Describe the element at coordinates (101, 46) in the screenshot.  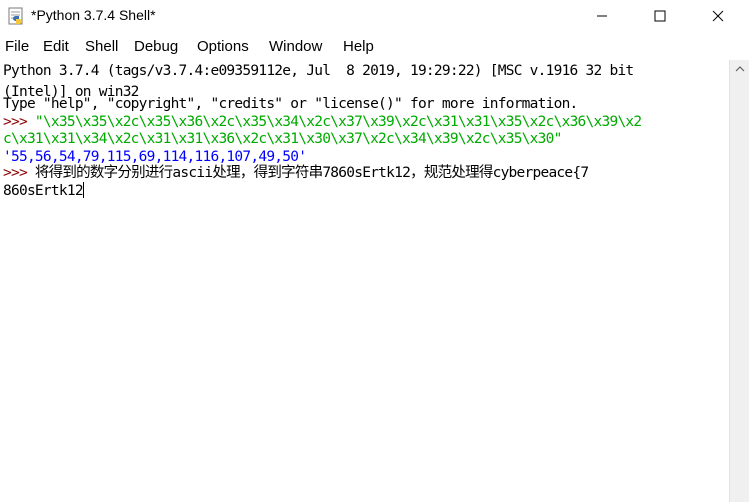
I see `menu-shell: Shell` at that location.